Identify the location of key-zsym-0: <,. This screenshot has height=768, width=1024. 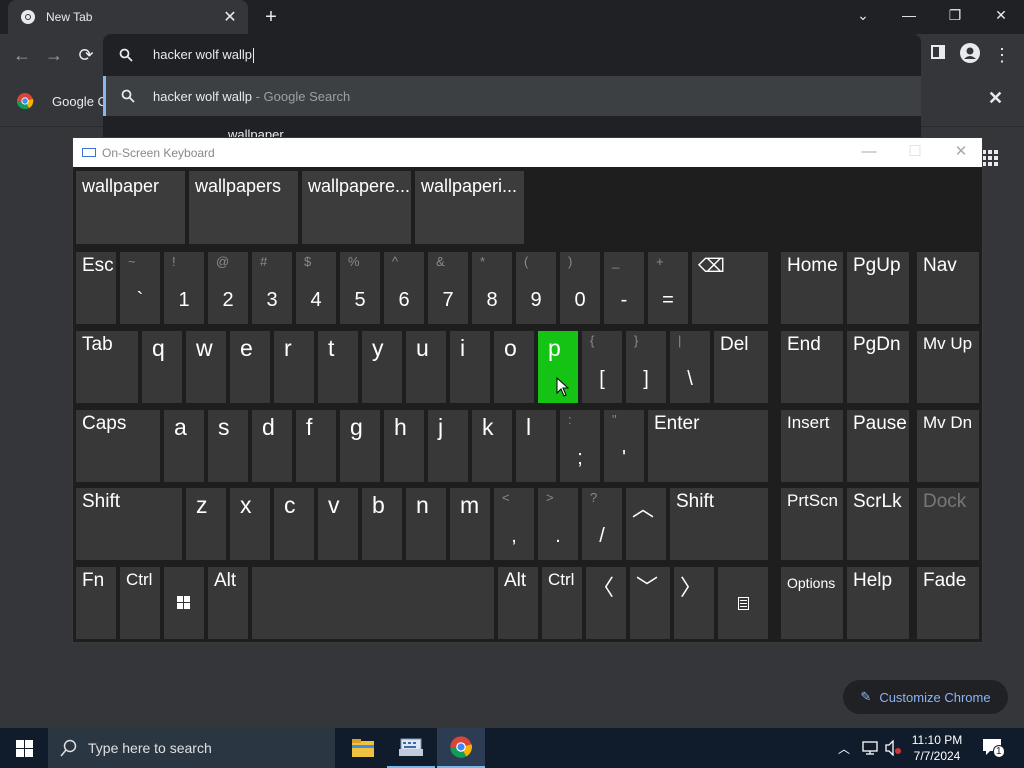
(514, 524).